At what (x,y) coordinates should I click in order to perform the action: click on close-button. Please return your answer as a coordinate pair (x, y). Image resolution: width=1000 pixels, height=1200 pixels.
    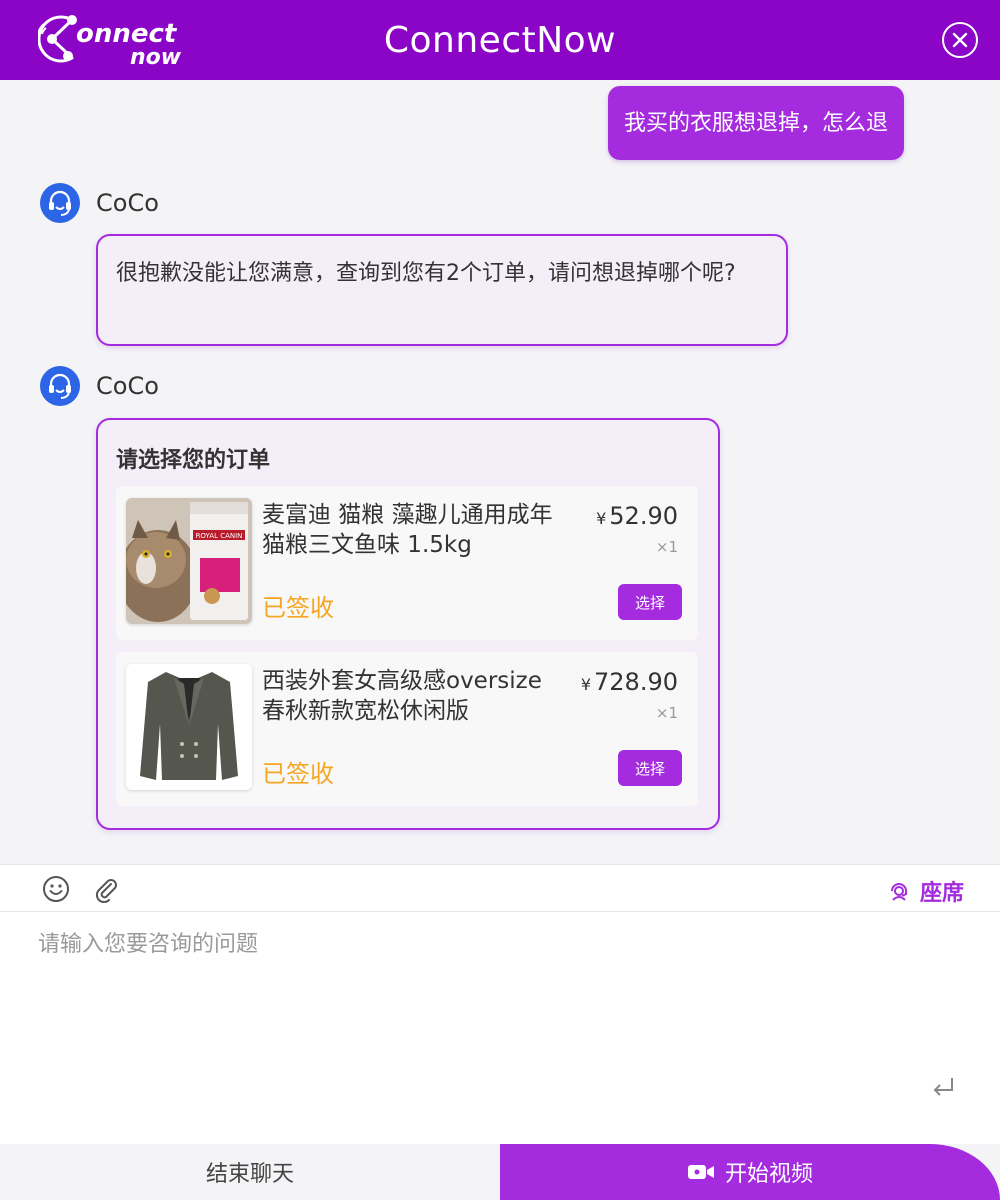
    Looking at the image, I should click on (960, 40).